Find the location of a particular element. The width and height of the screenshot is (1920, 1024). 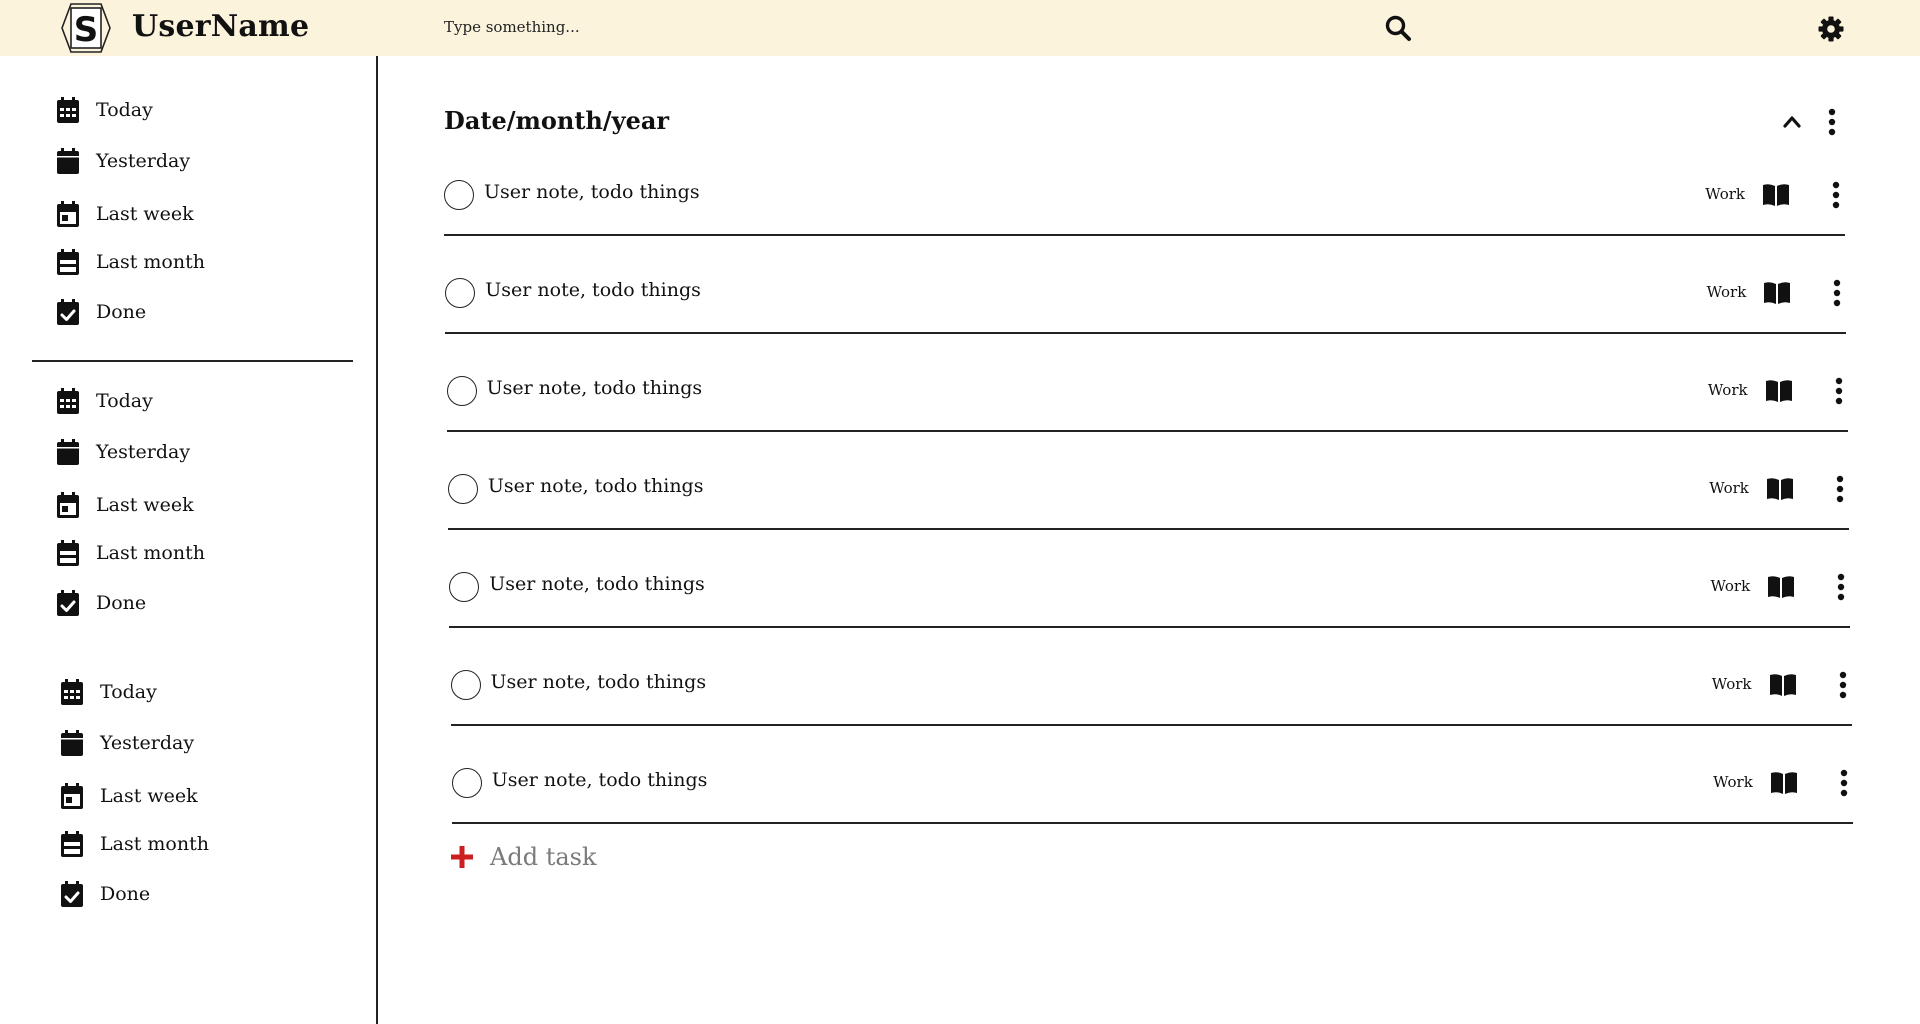

add-task-label: Add task is located at coordinates (543, 857).